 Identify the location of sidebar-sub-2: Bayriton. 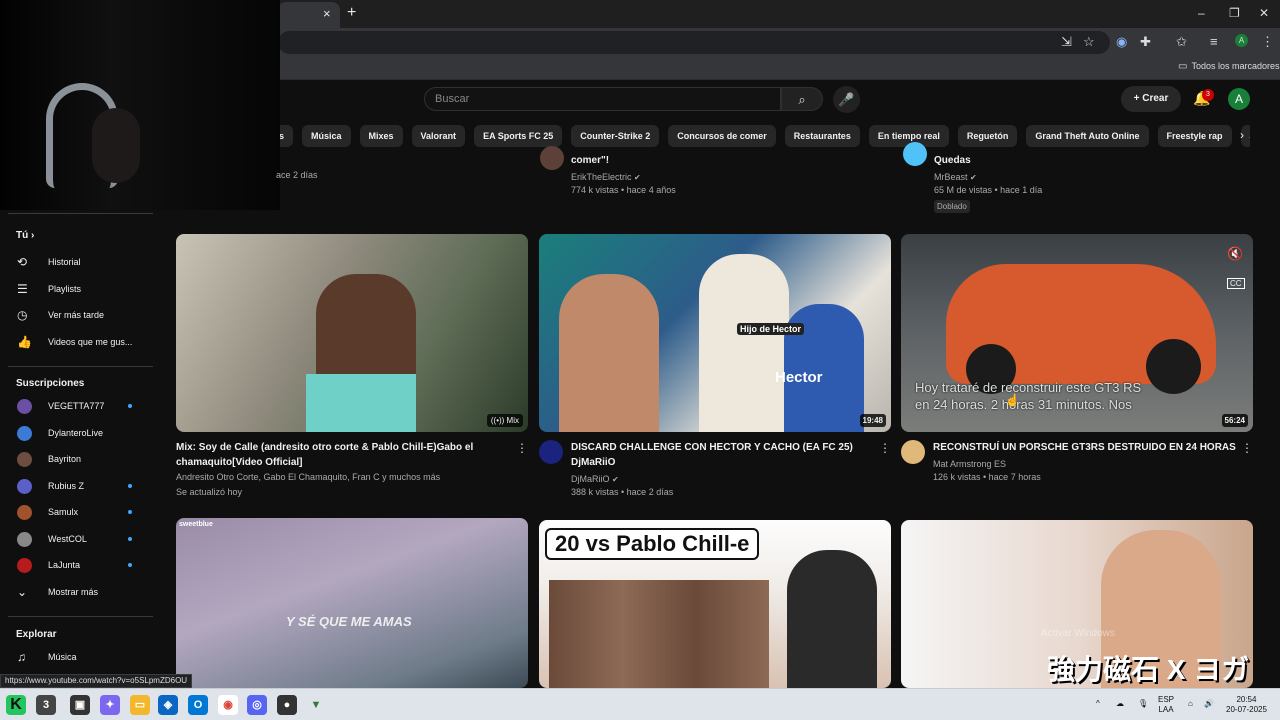
(77, 460).